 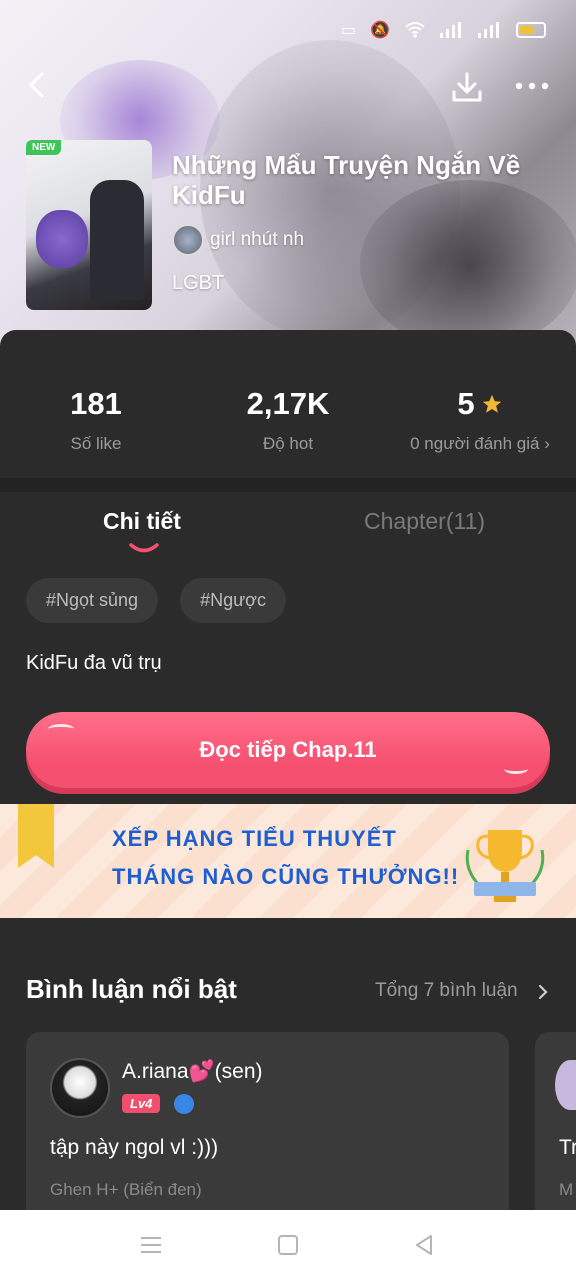 I want to click on new-badge: NEW, so click(x=44, y=147).